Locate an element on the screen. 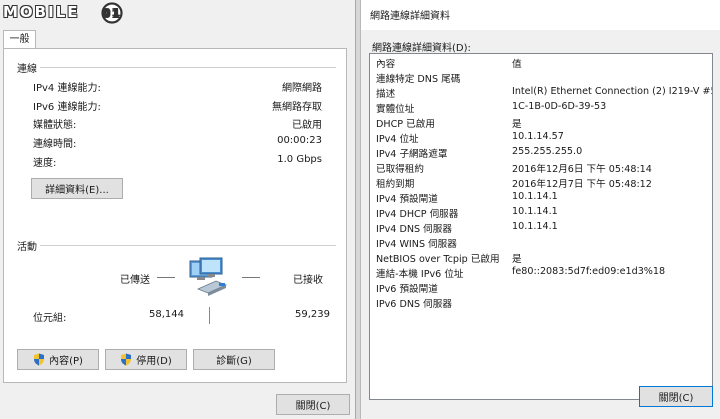 This screenshot has height=419, width=720. sent-label: 已傳送 is located at coordinates (135, 280).